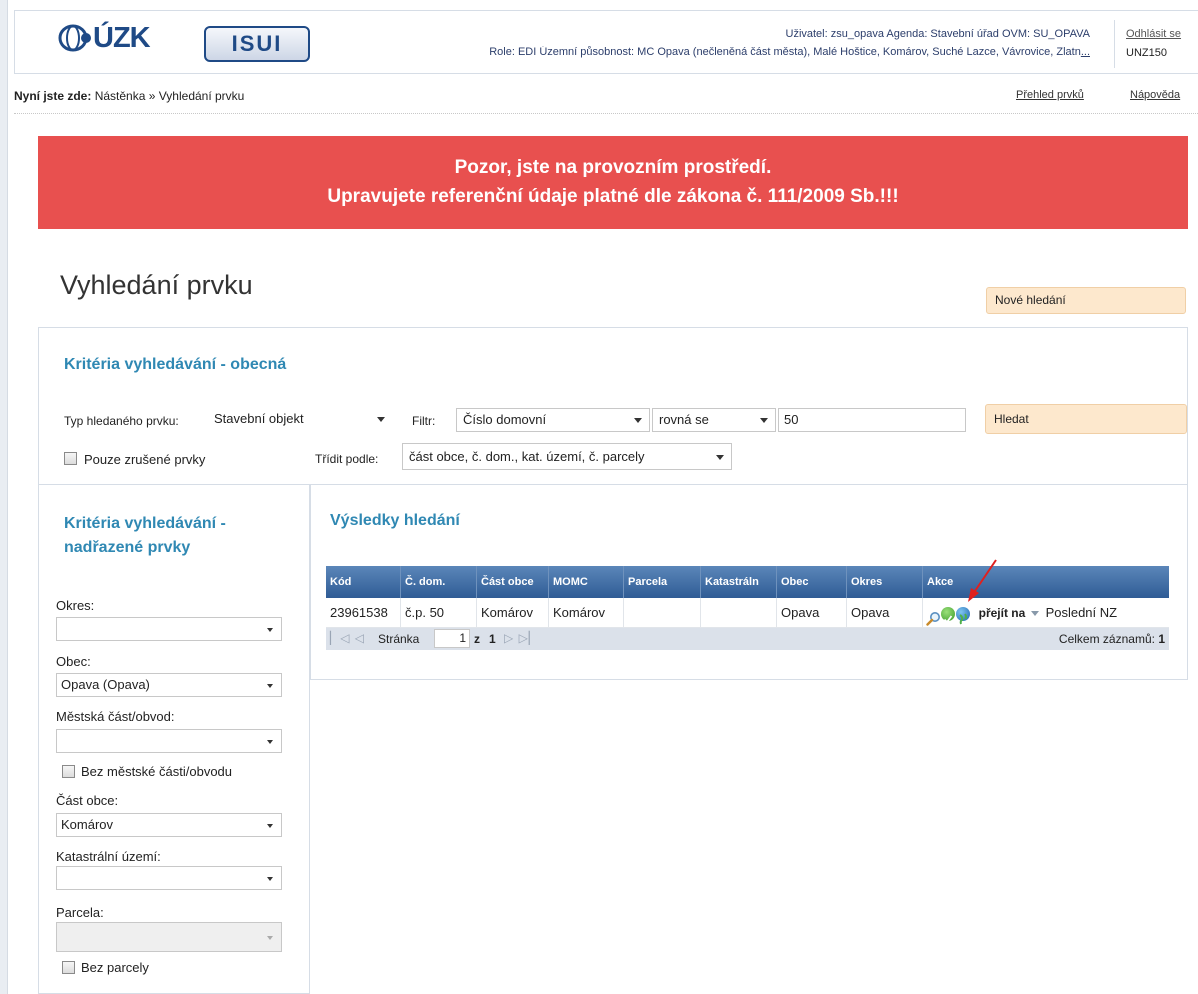  What do you see at coordinates (714, 420) in the screenshot?
I see `filter-operator-select: rovná se` at bounding box center [714, 420].